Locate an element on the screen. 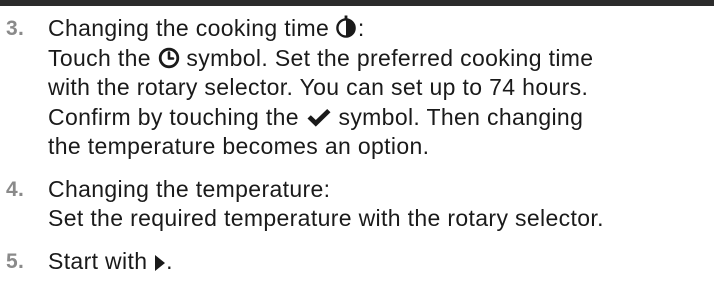  step-number: 3. is located at coordinates (15, 28).